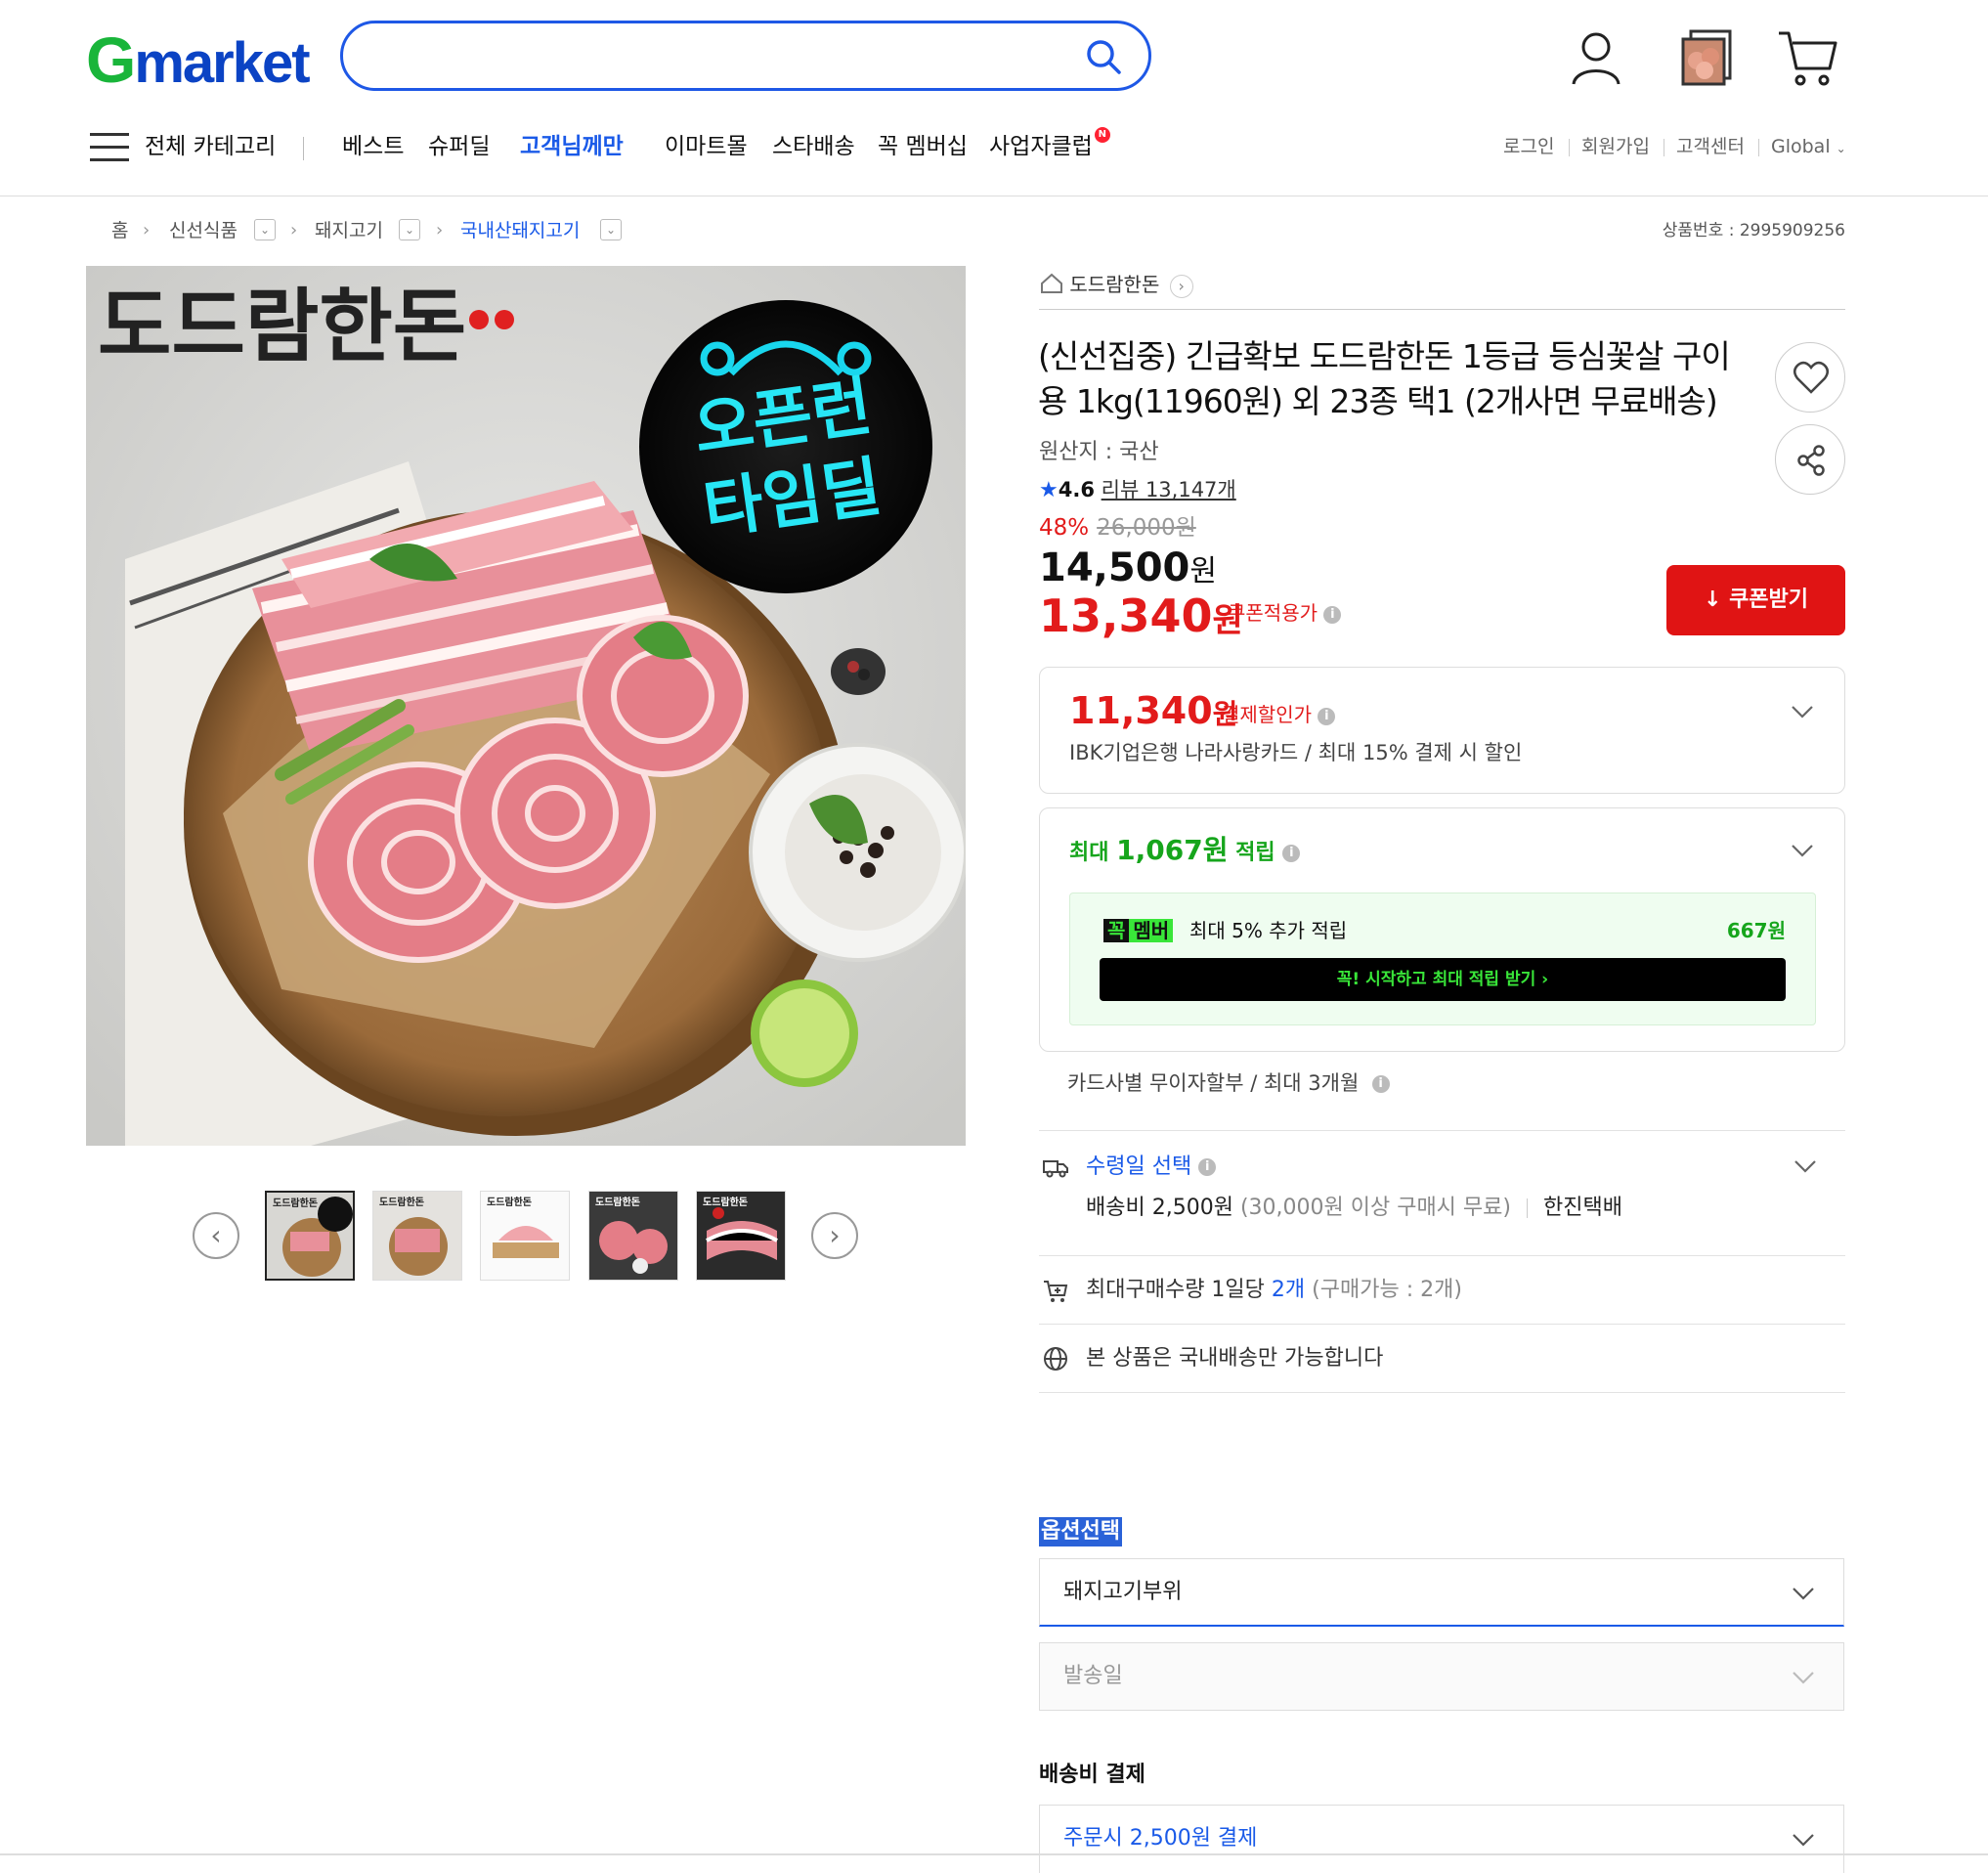 This screenshot has height=1873, width=1988. Describe the element at coordinates (1116, 285) in the screenshot. I see `seller-link: 도드람한돈 ›` at that location.